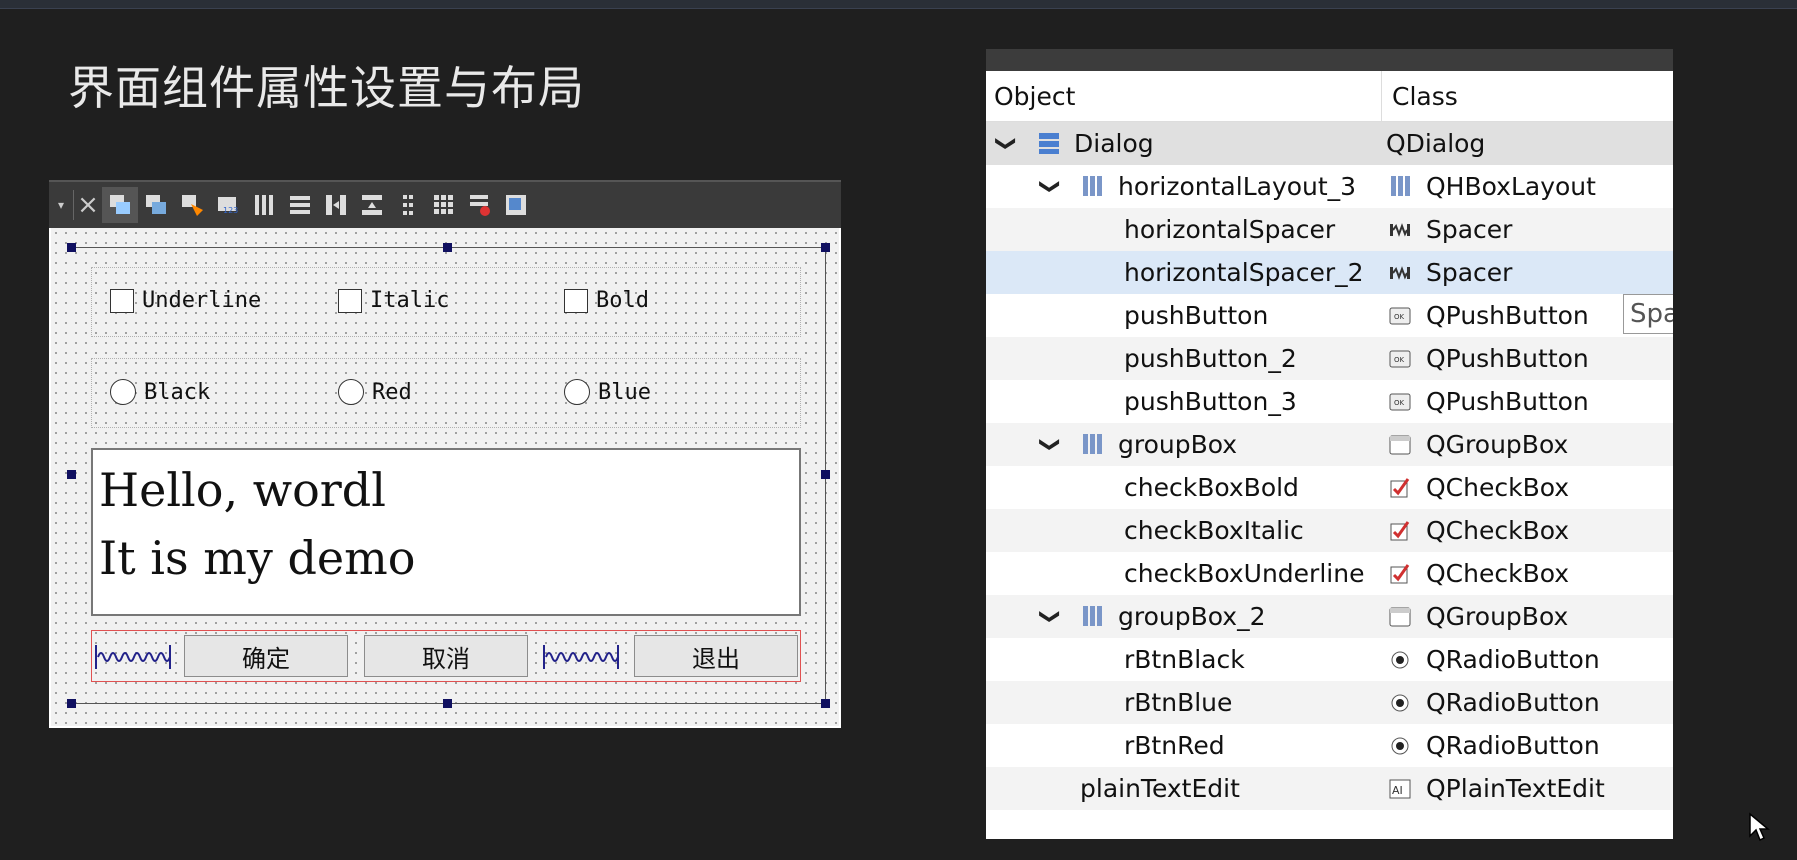  What do you see at coordinates (1230, 229) in the screenshot?
I see `object-name: horizontalSpacer` at bounding box center [1230, 229].